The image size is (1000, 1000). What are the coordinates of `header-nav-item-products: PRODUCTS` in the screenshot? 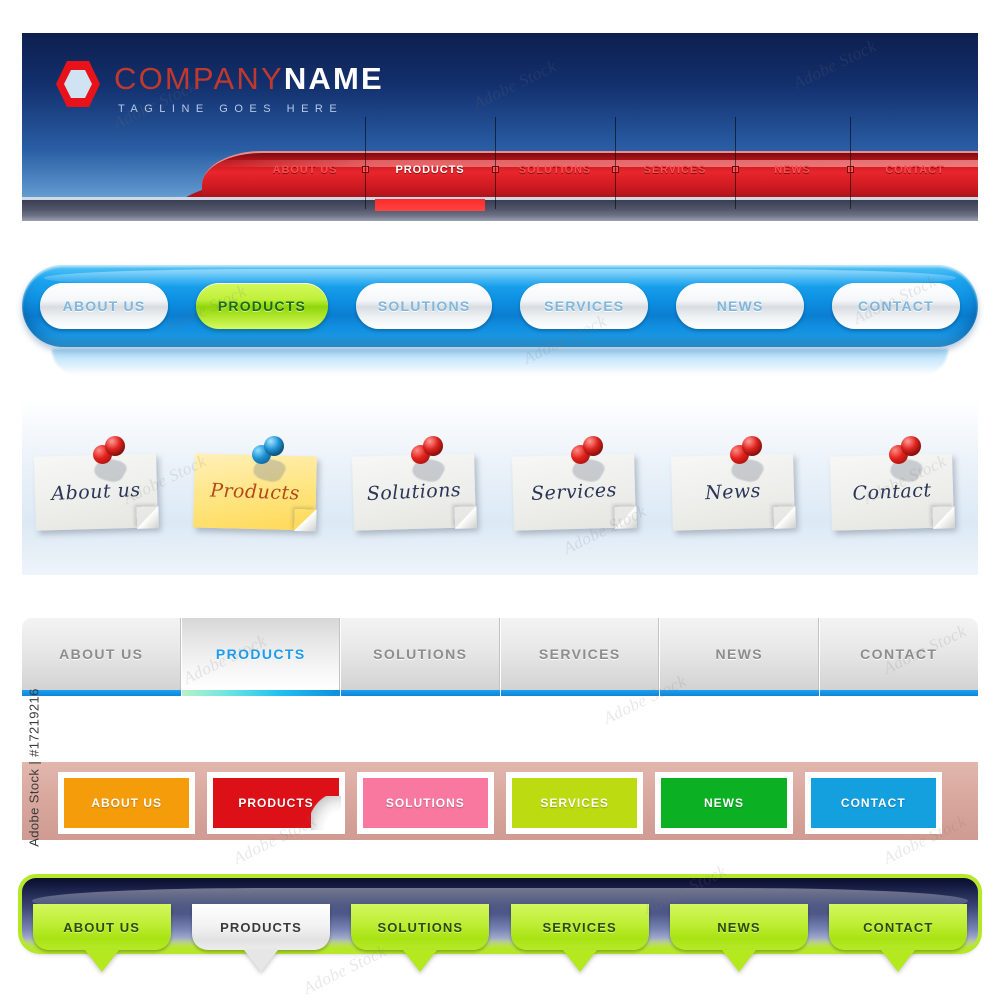 It's located at (430, 182).